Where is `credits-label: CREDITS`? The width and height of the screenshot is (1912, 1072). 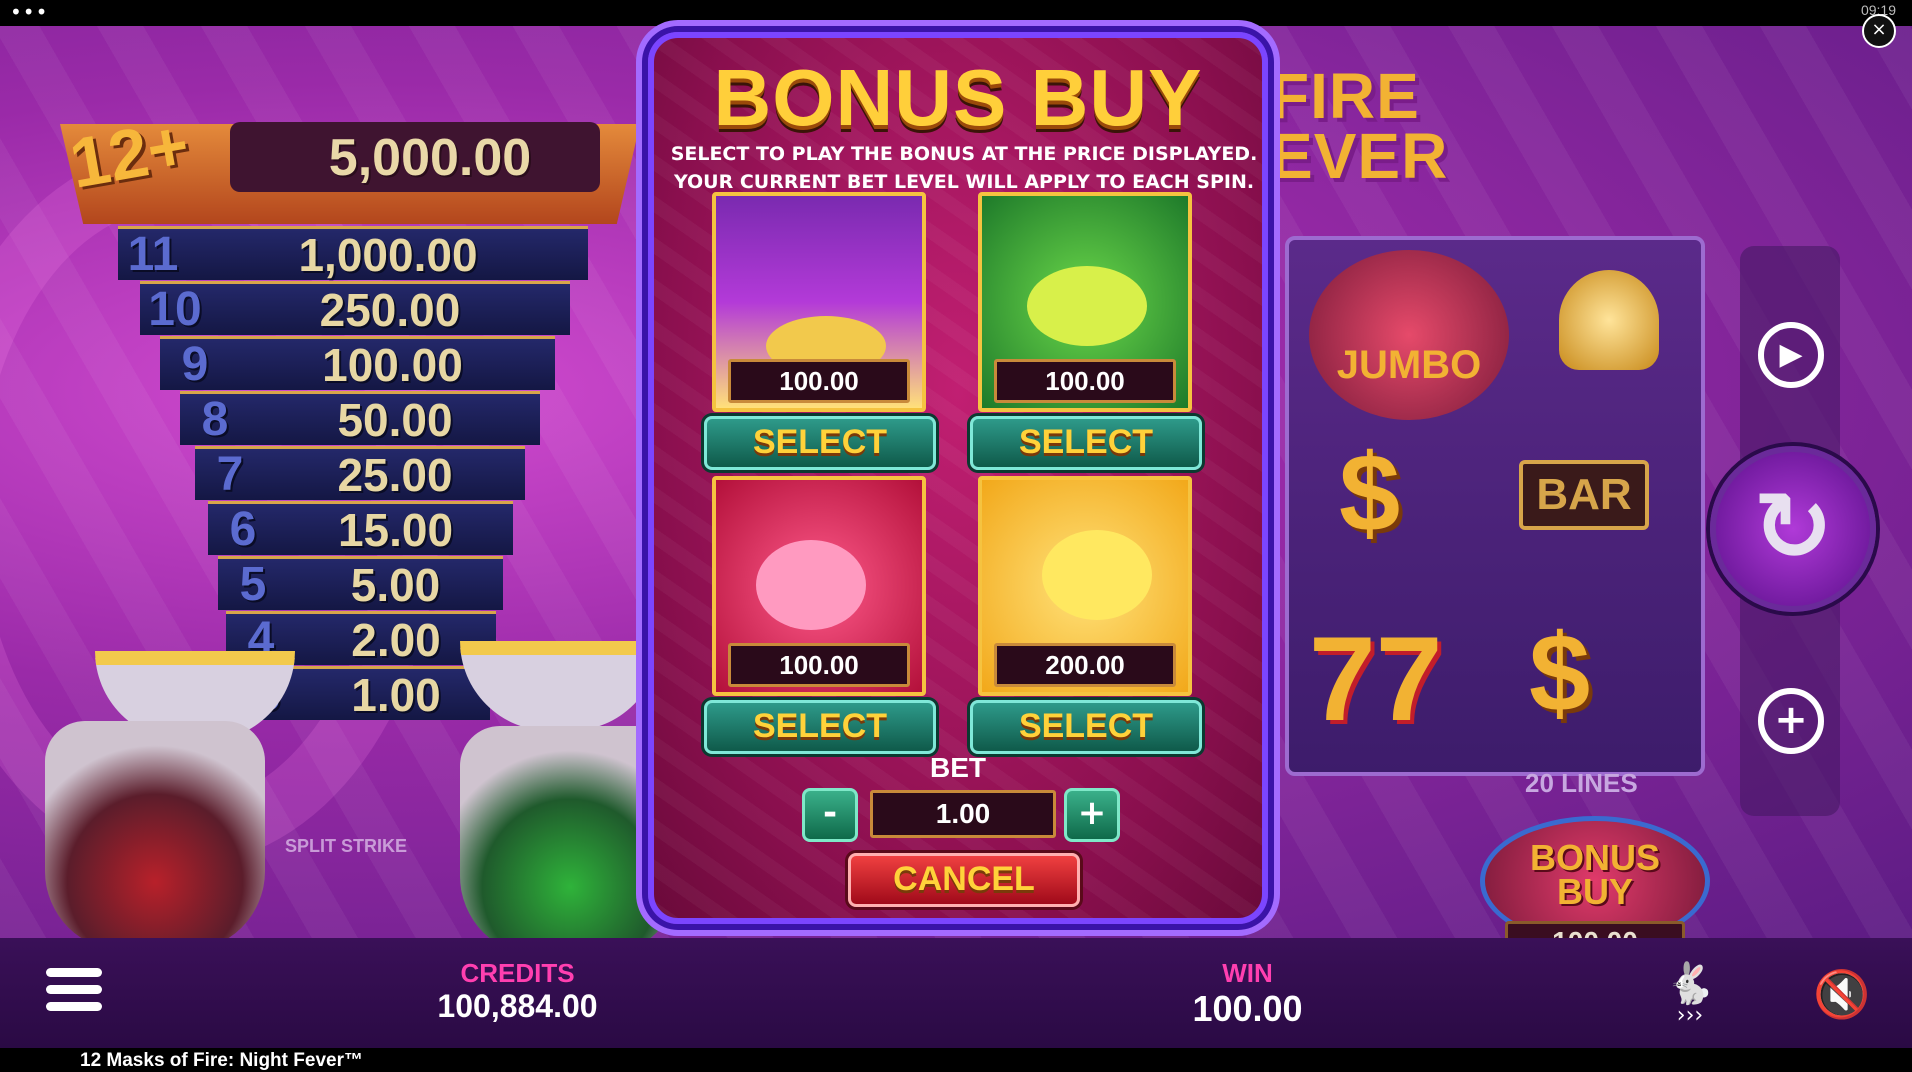 credits-label: CREDITS is located at coordinates (517, 973).